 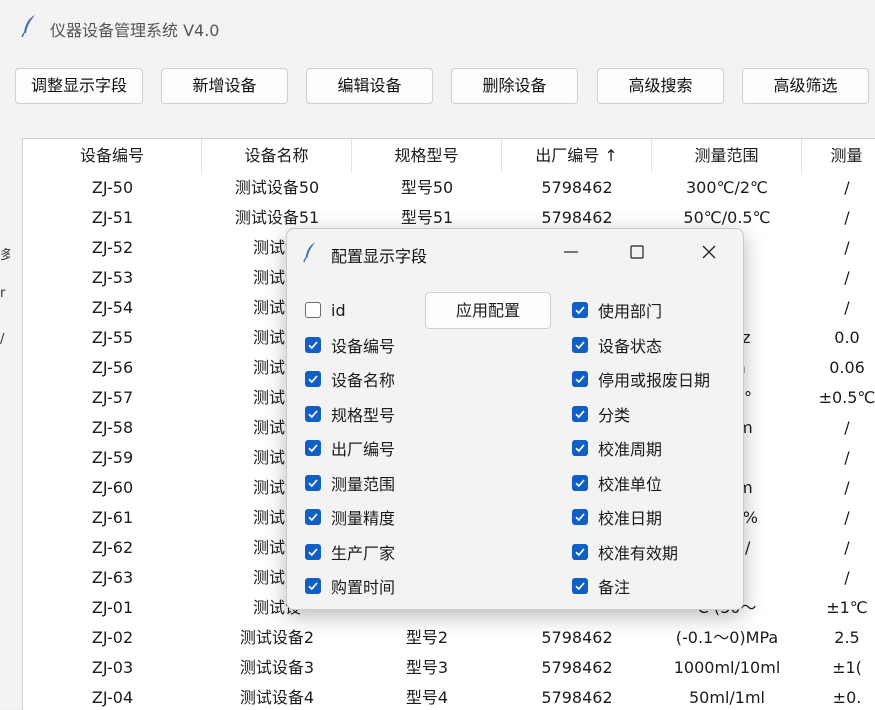 I want to click on table-cell: ±1(, so click(x=847, y=667).